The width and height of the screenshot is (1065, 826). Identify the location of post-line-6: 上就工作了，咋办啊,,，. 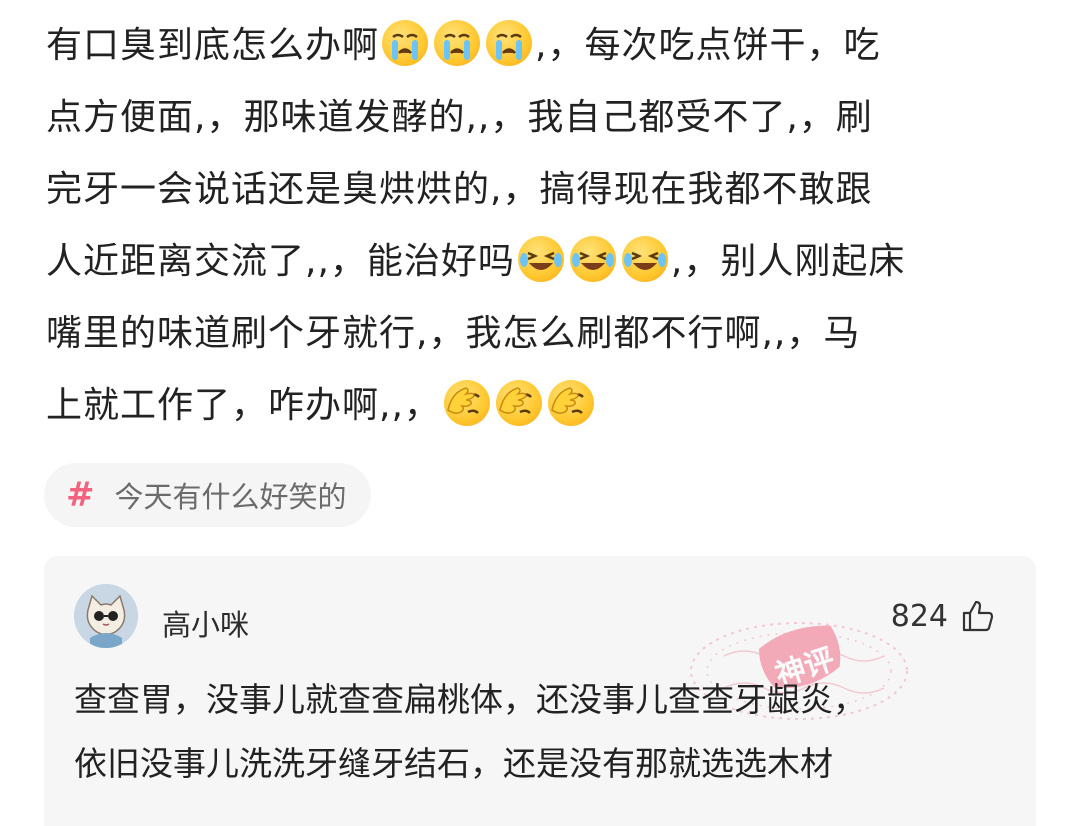
(541, 406).